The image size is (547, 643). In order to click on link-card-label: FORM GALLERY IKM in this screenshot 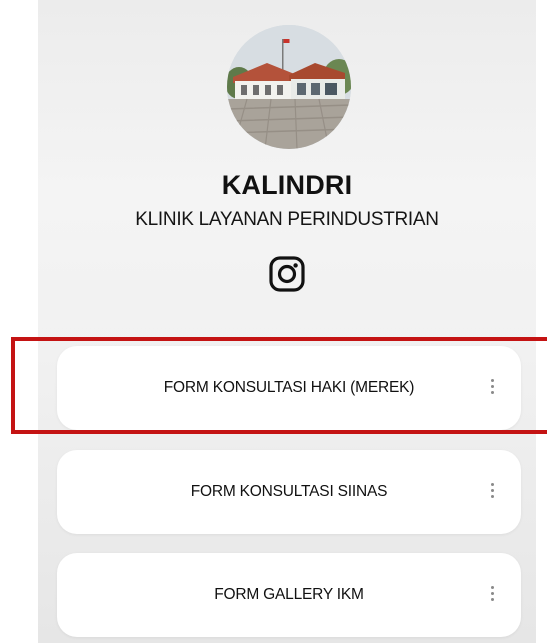, I will do `click(289, 594)`.